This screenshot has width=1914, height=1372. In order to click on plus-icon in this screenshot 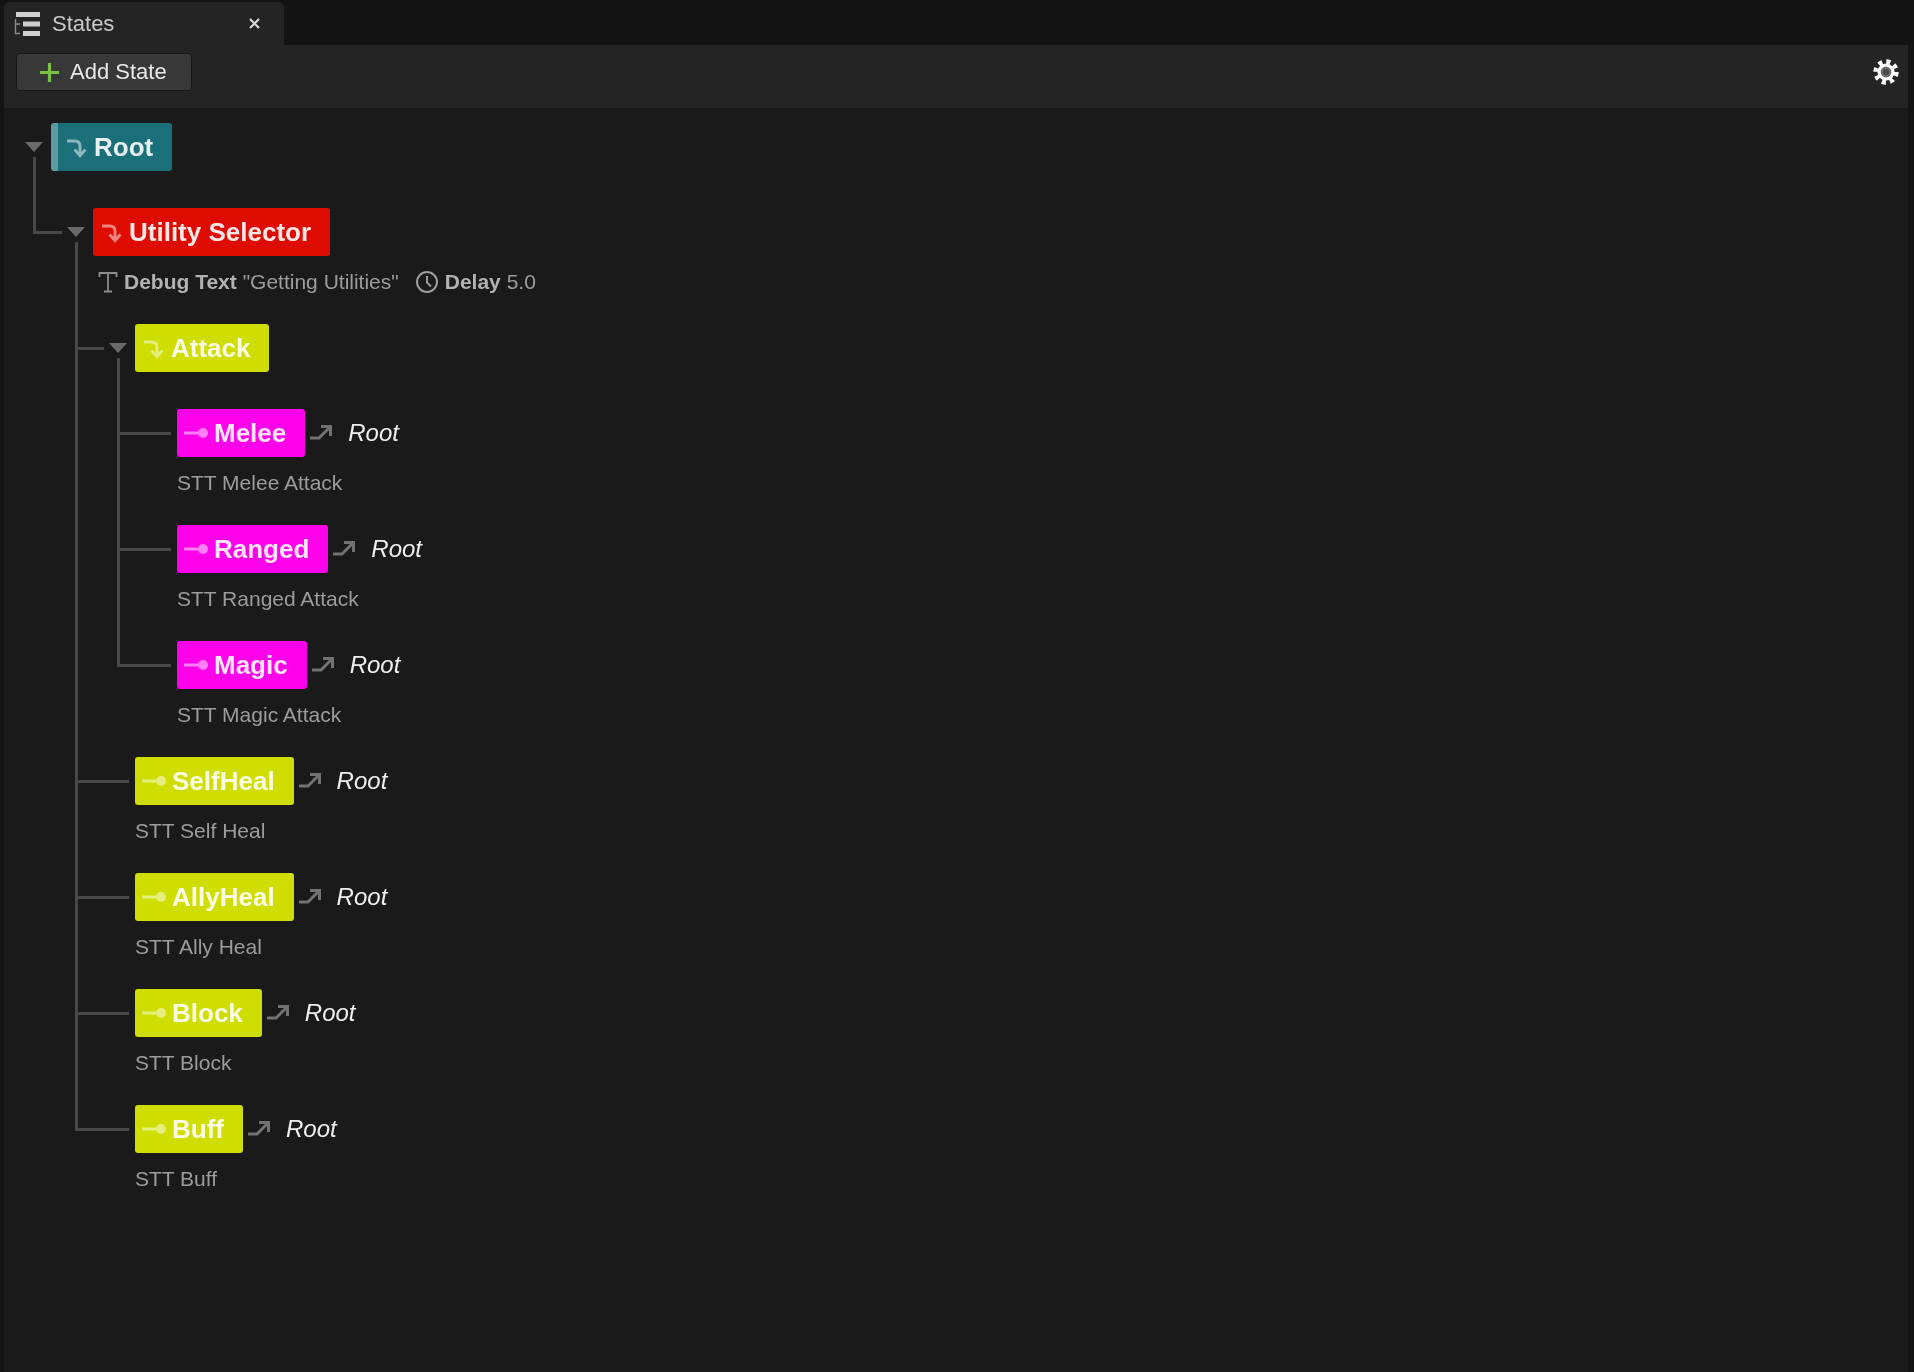, I will do `click(49, 72)`.